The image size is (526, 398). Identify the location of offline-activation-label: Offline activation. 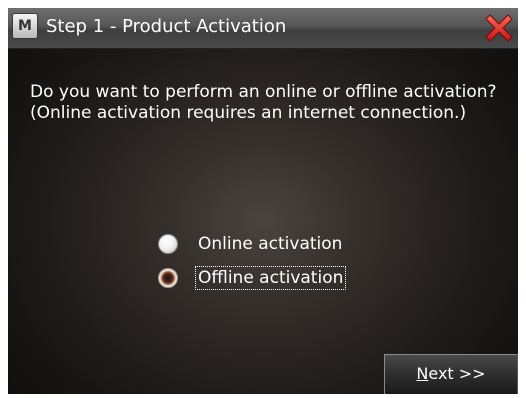
(270, 278).